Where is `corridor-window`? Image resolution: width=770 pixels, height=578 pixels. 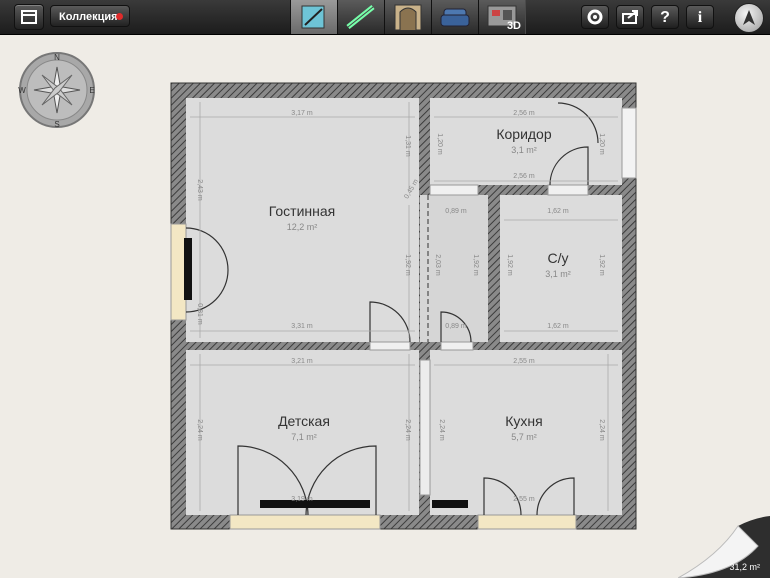
corridor-window is located at coordinates (629, 143).